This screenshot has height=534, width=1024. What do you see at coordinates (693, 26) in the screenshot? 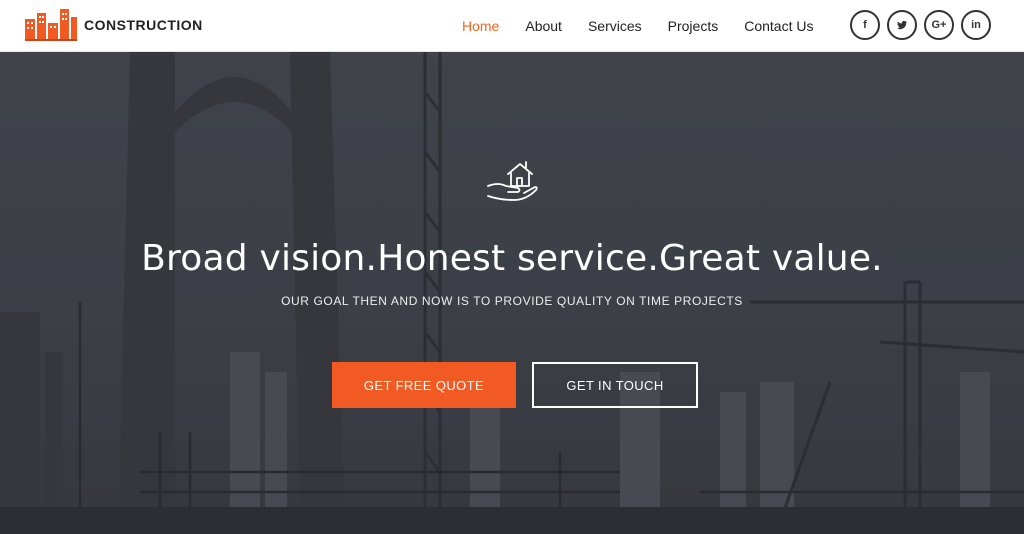
I see `nav-projects: Projects` at bounding box center [693, 26].